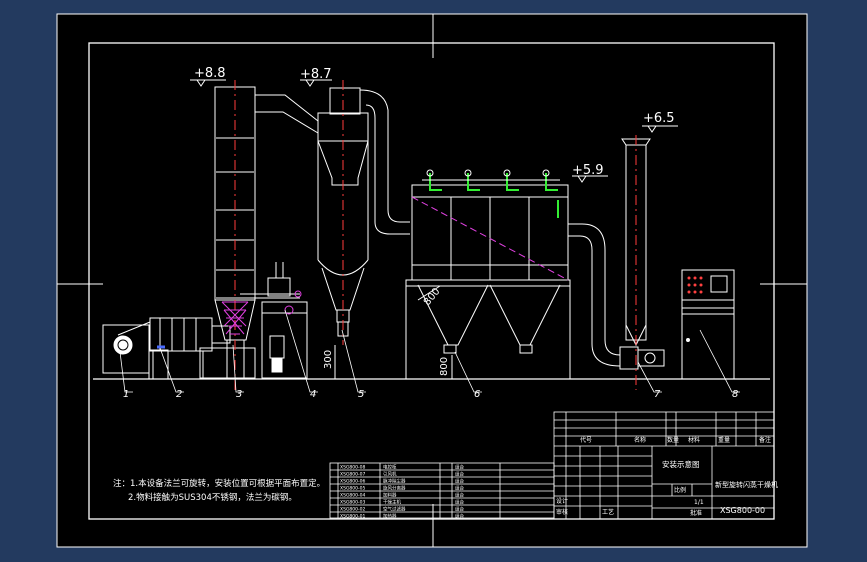 The image size is (867, 562). Describe the element at coordinates (696, 513) in the screenshot. I see `title-label-approve: 批准` at that location.